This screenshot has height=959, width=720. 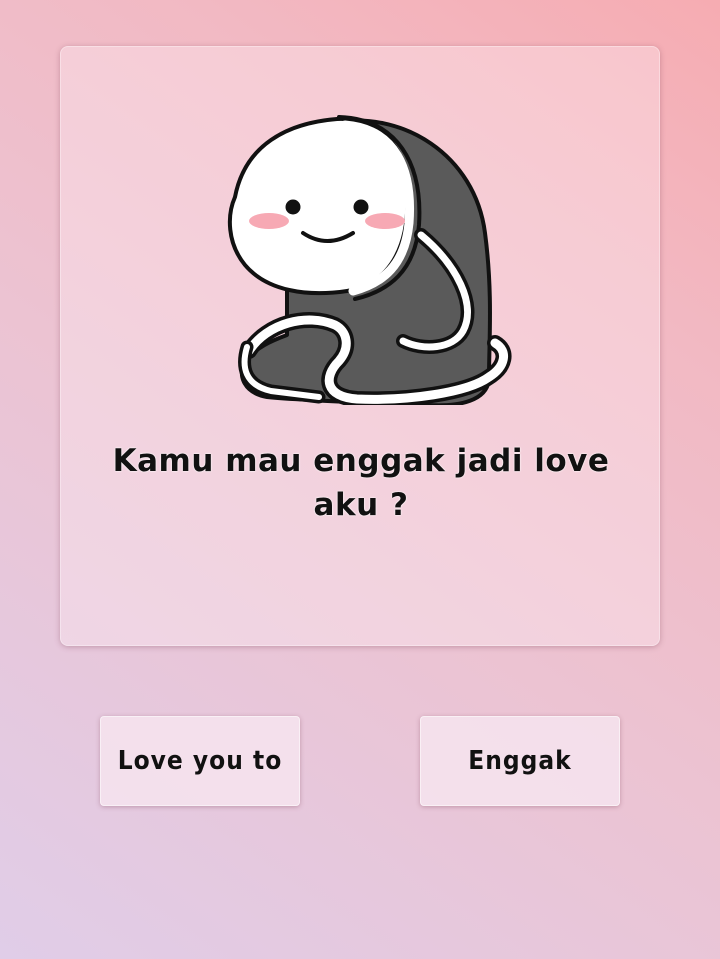 I want to click on love-you-button: Love you to, so click(x=200, y=761).